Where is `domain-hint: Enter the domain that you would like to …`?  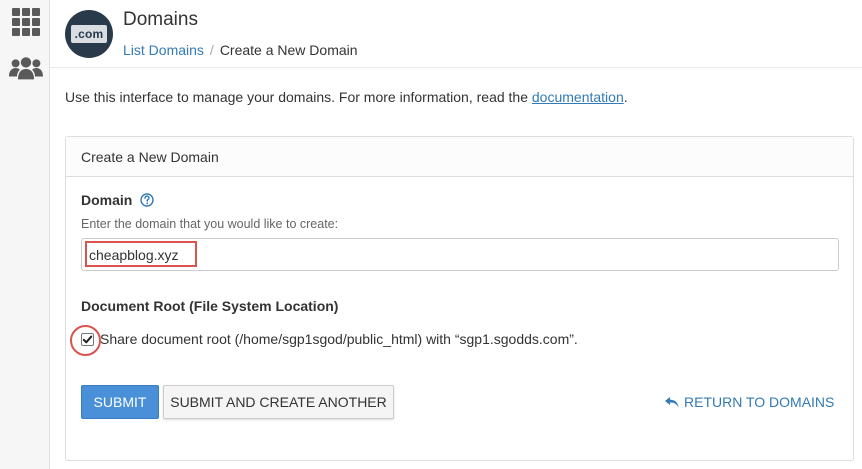
domain-hint: Enter the domain that you would like to … is located at coordinates (210, 224).